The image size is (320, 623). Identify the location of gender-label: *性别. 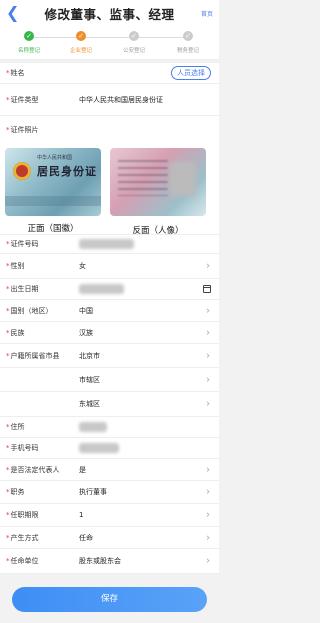
(15, 266).